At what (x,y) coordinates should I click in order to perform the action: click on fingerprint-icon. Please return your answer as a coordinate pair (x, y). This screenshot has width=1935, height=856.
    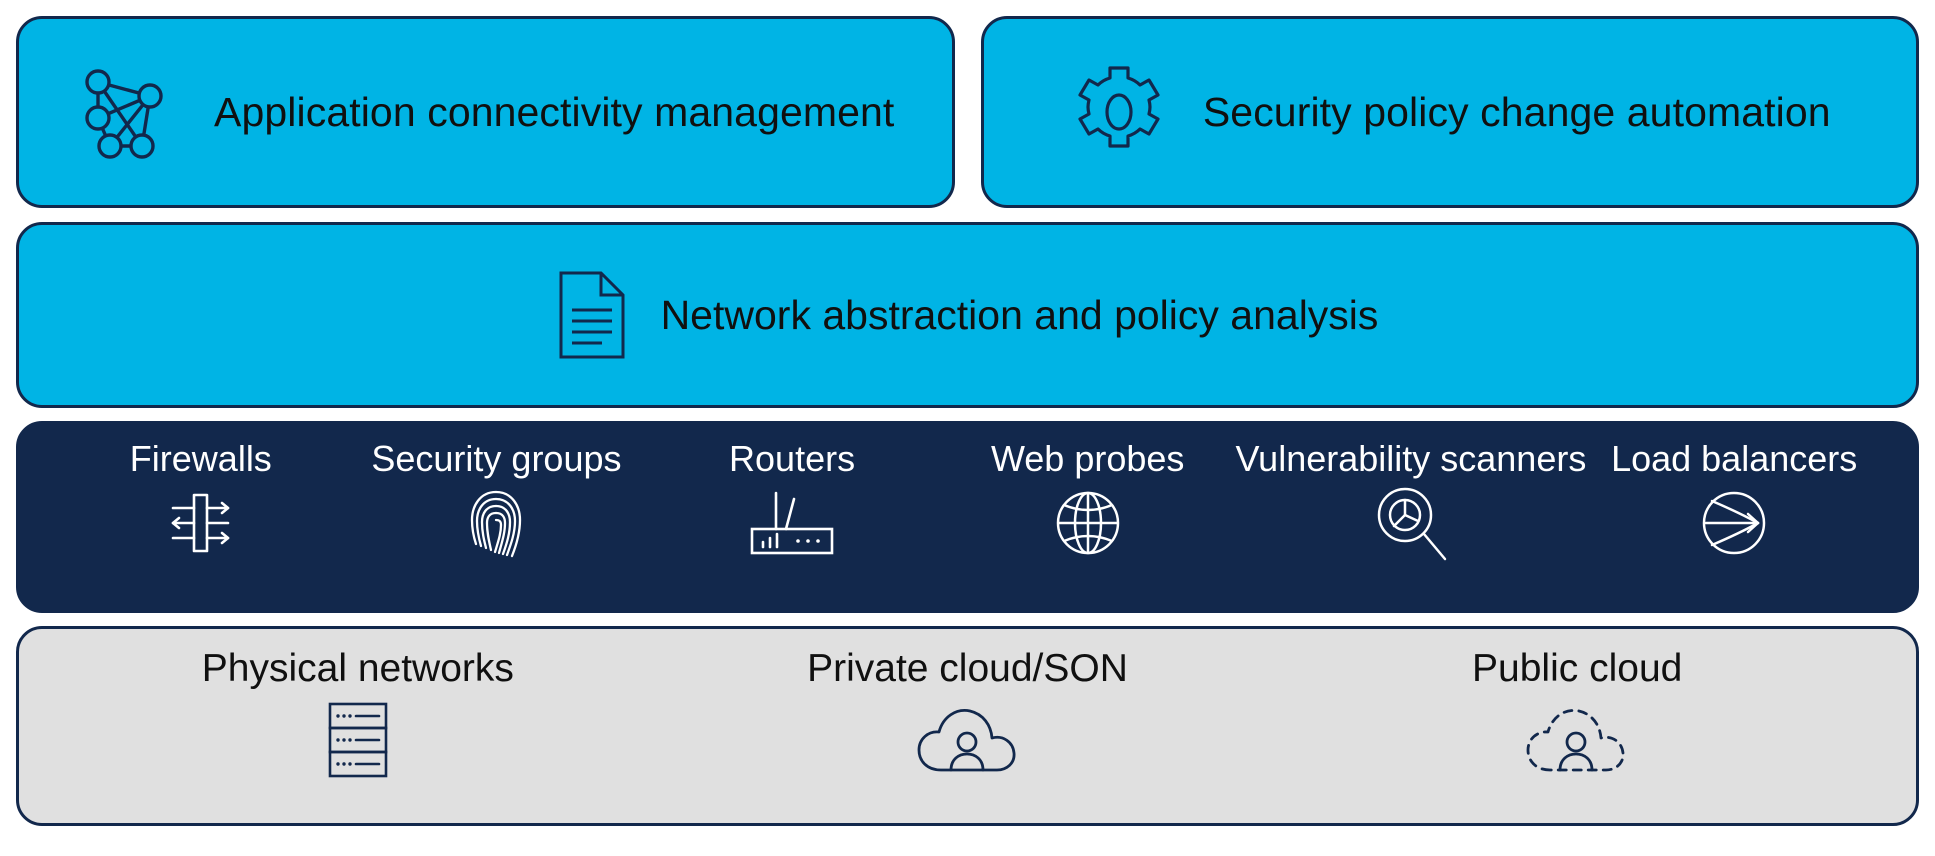
    Looking at the image, I should click on (496, 523).